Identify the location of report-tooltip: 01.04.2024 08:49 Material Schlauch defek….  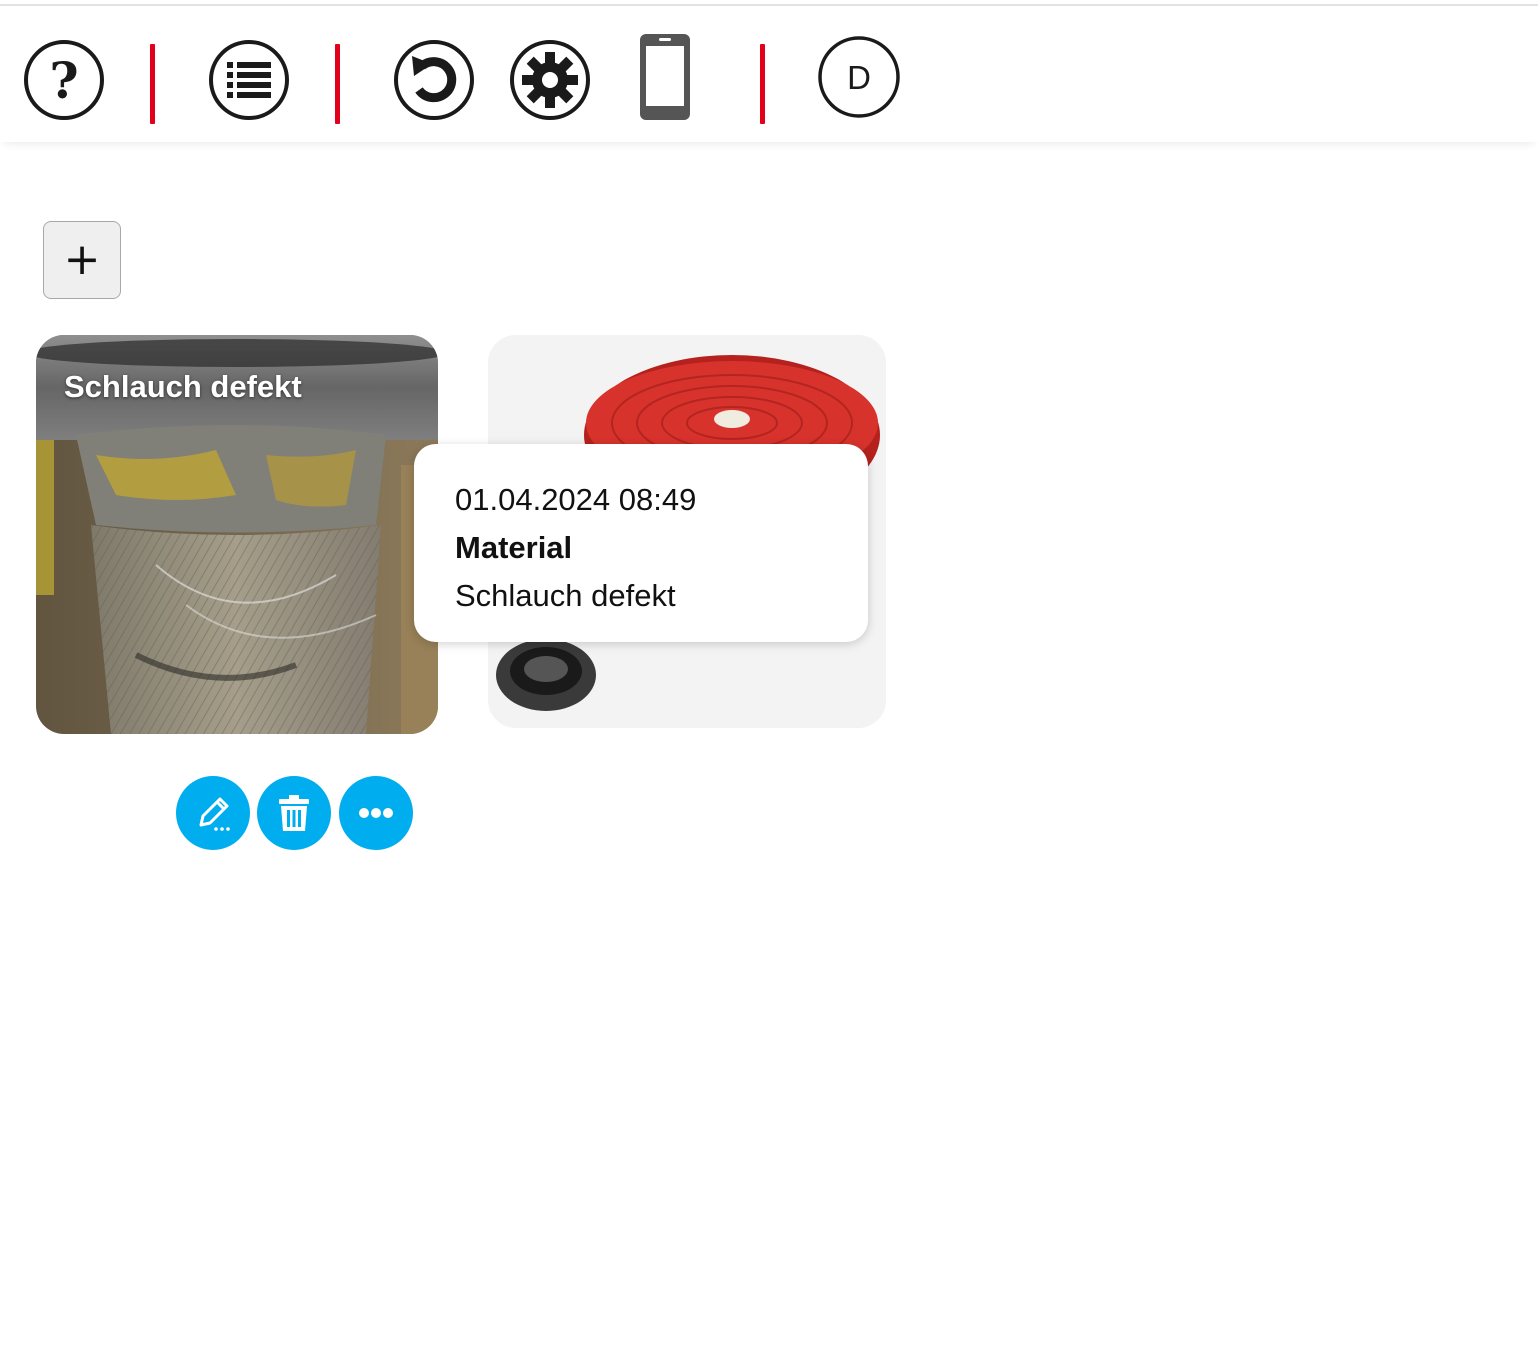
(641, 543).